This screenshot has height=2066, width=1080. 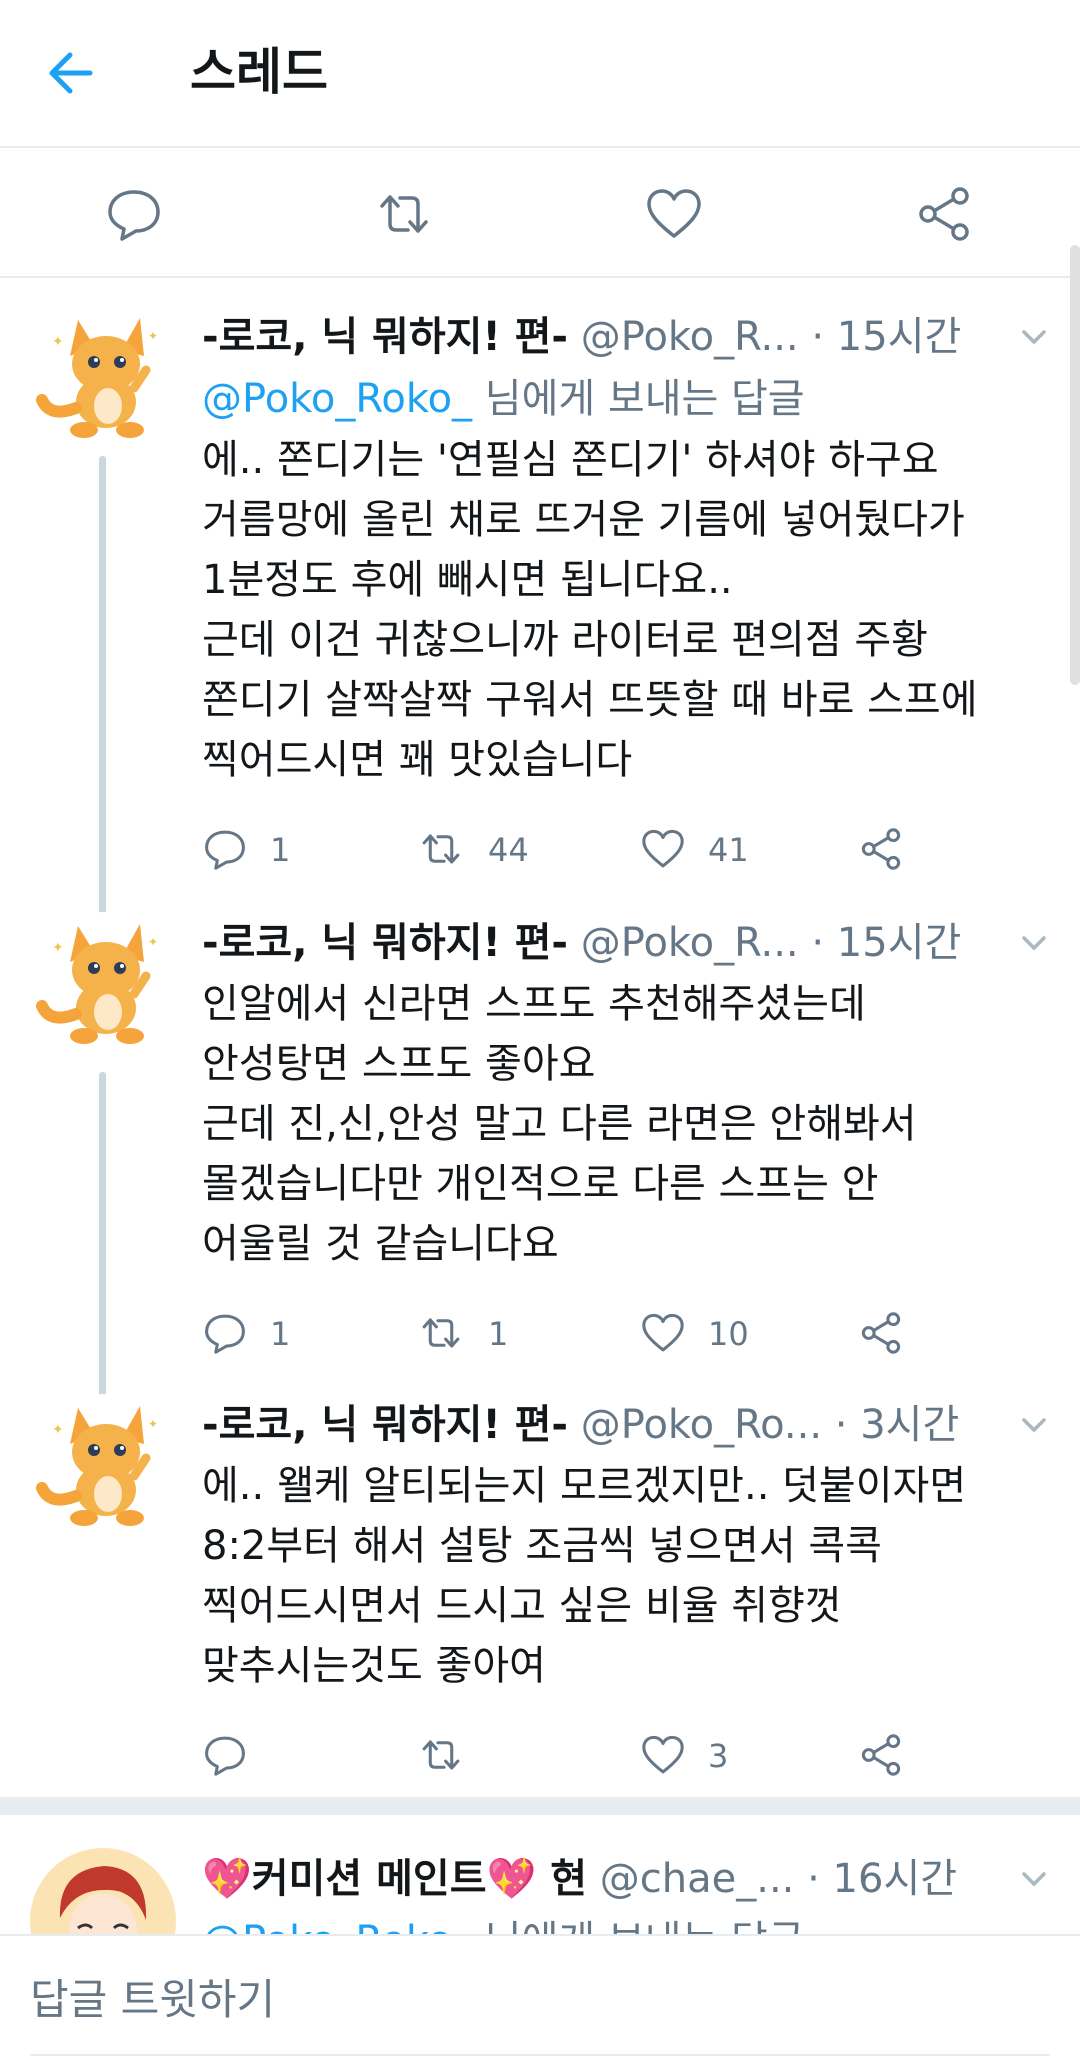 What do you see at coordinates (508, 850) in the screenshot?
I see `retweet-count: 44` at bounding box center [508, 850].